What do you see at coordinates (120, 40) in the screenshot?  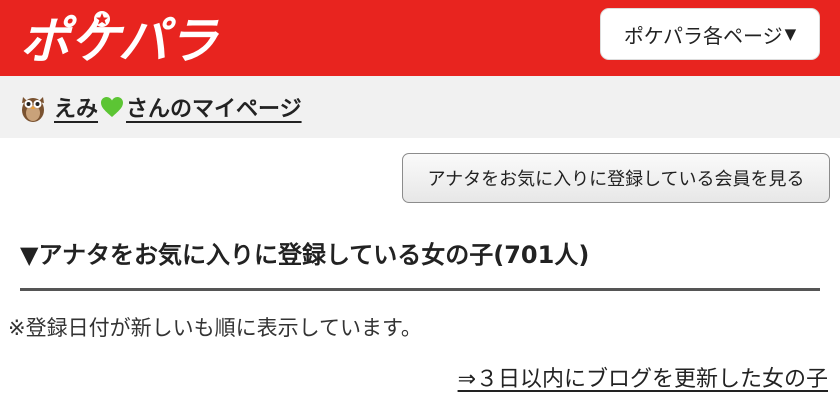 I see `logo-text: ポケパラ` at bounding box center [120, 40].